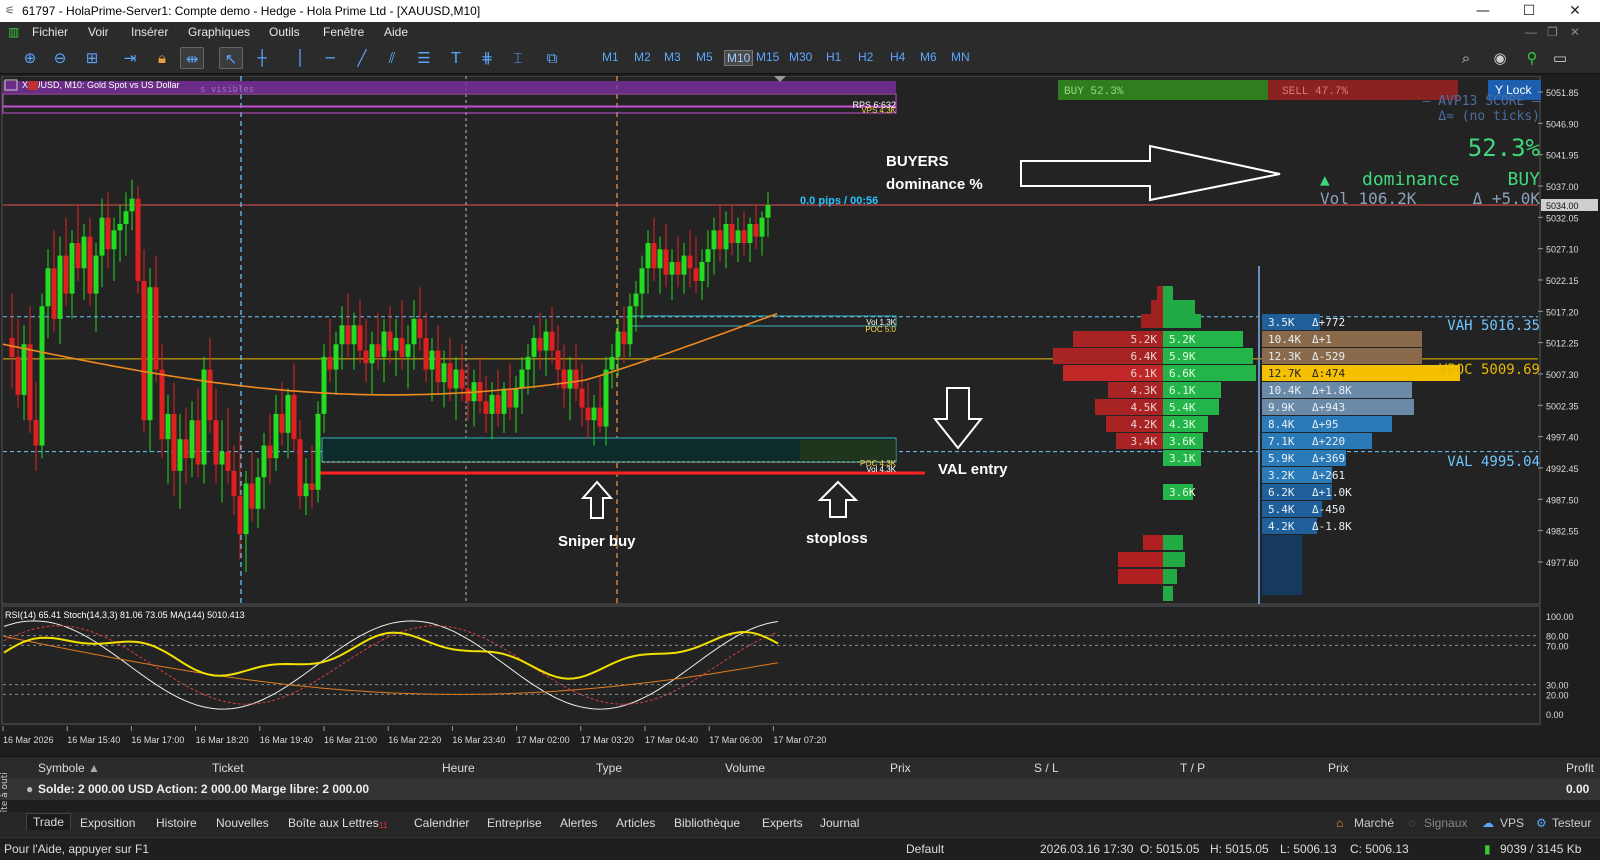 The height and width of the screenshot is (860, 1600). I want to click on tf-m6: M6, so click(928, 57).